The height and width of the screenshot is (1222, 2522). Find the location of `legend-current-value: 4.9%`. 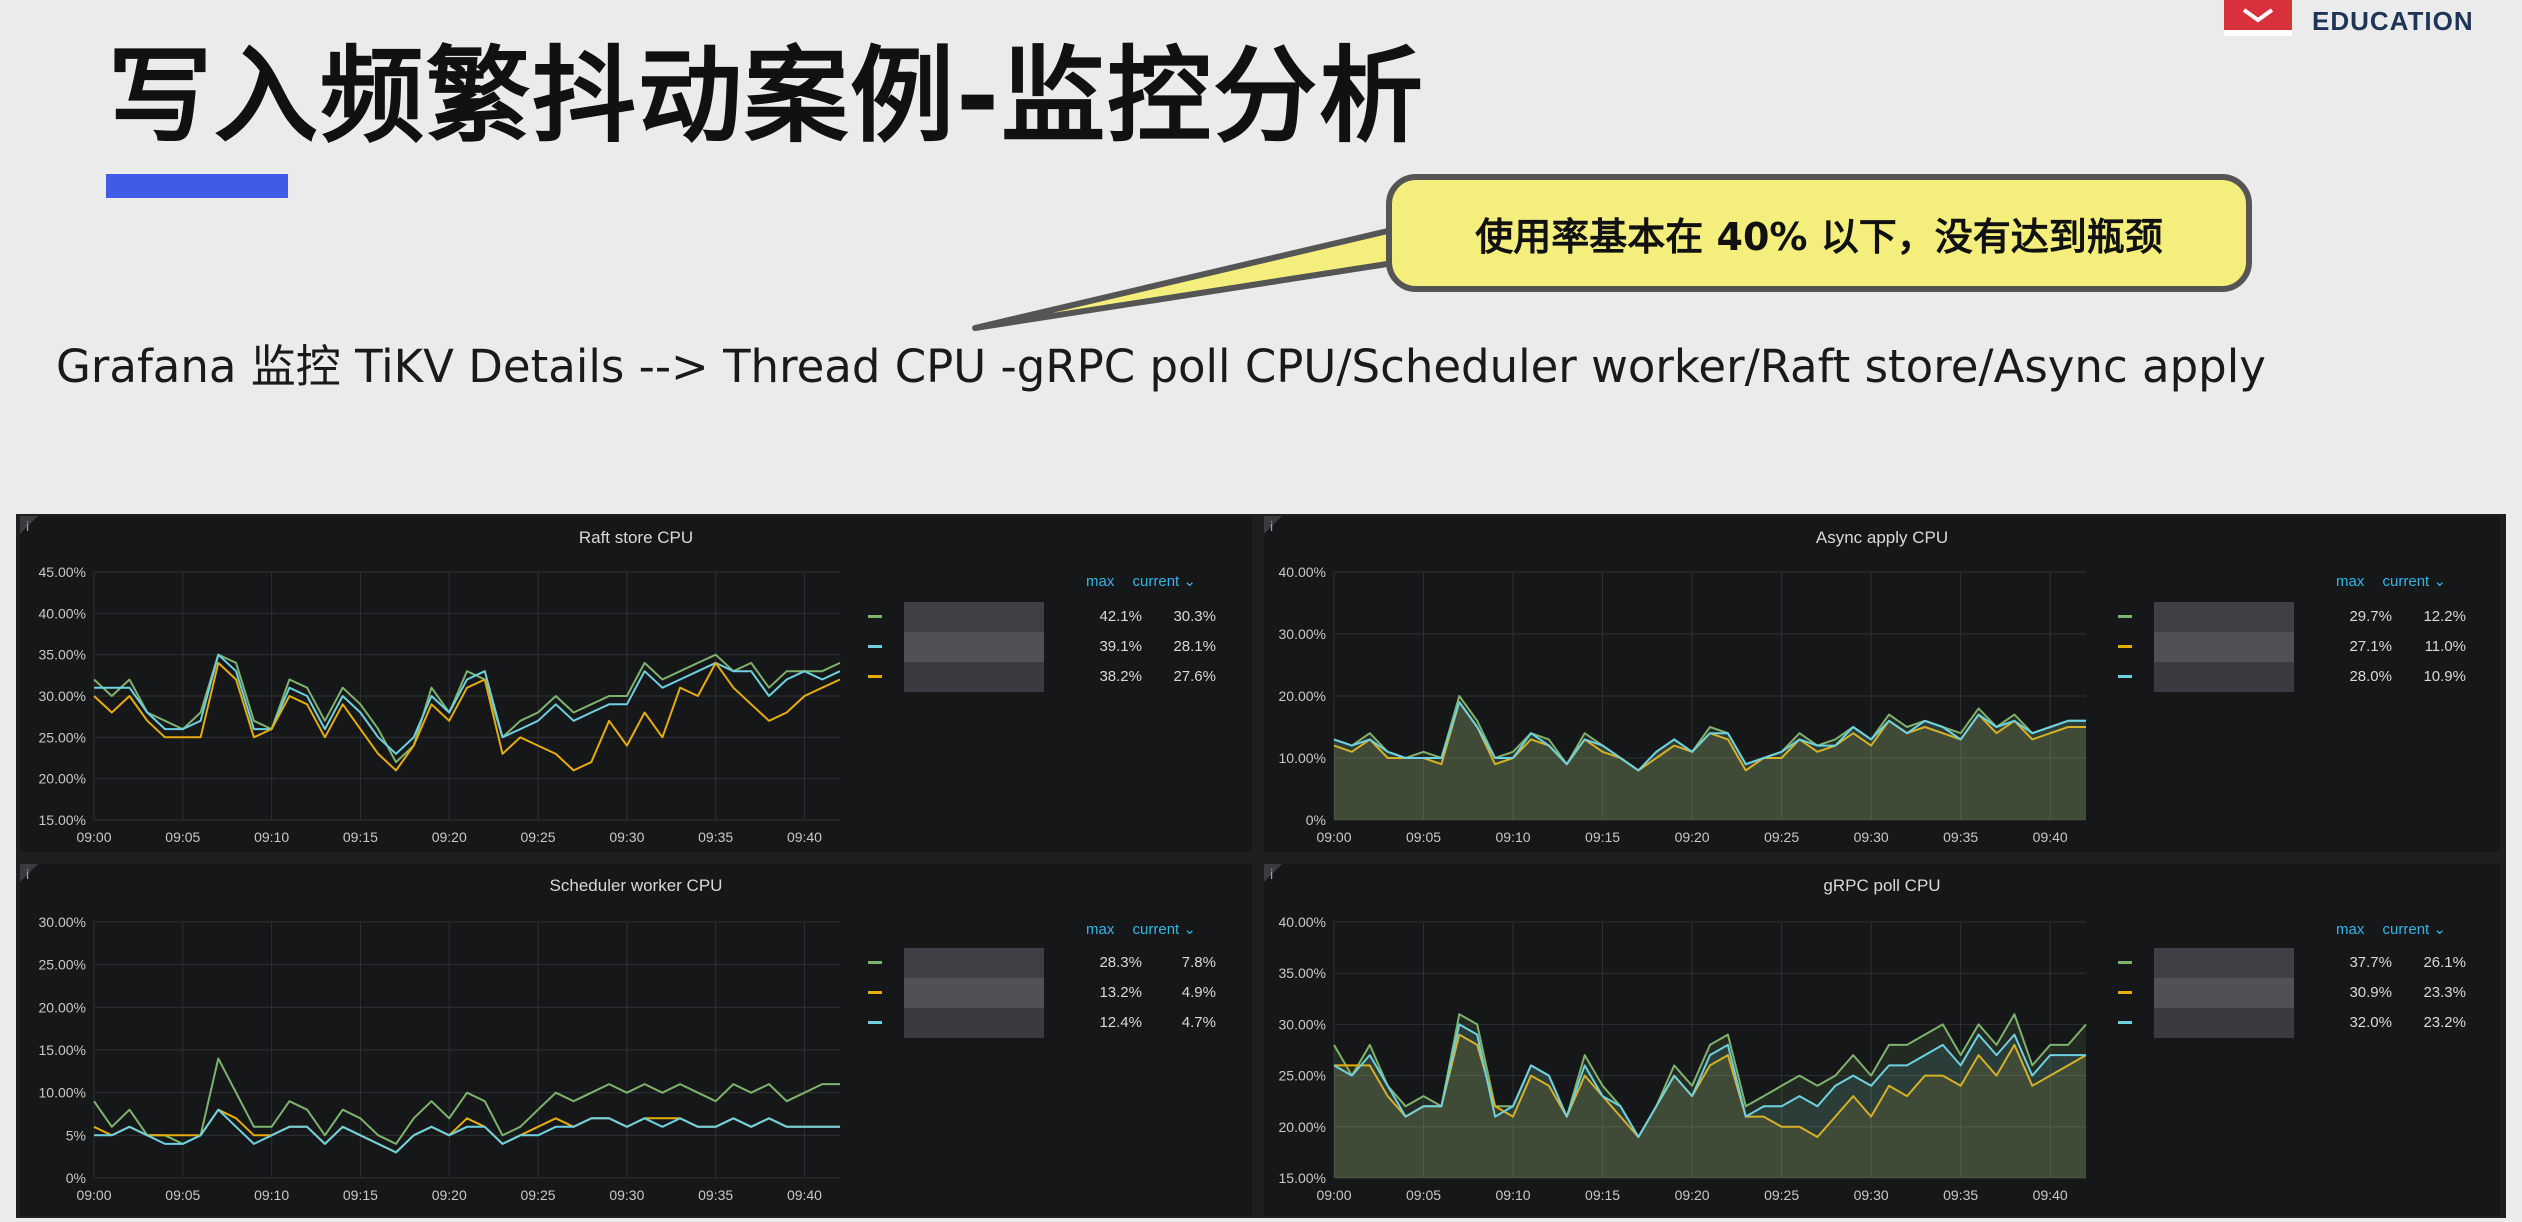

legend-current-value: 4.9% is located at coordinates (1198, 992).